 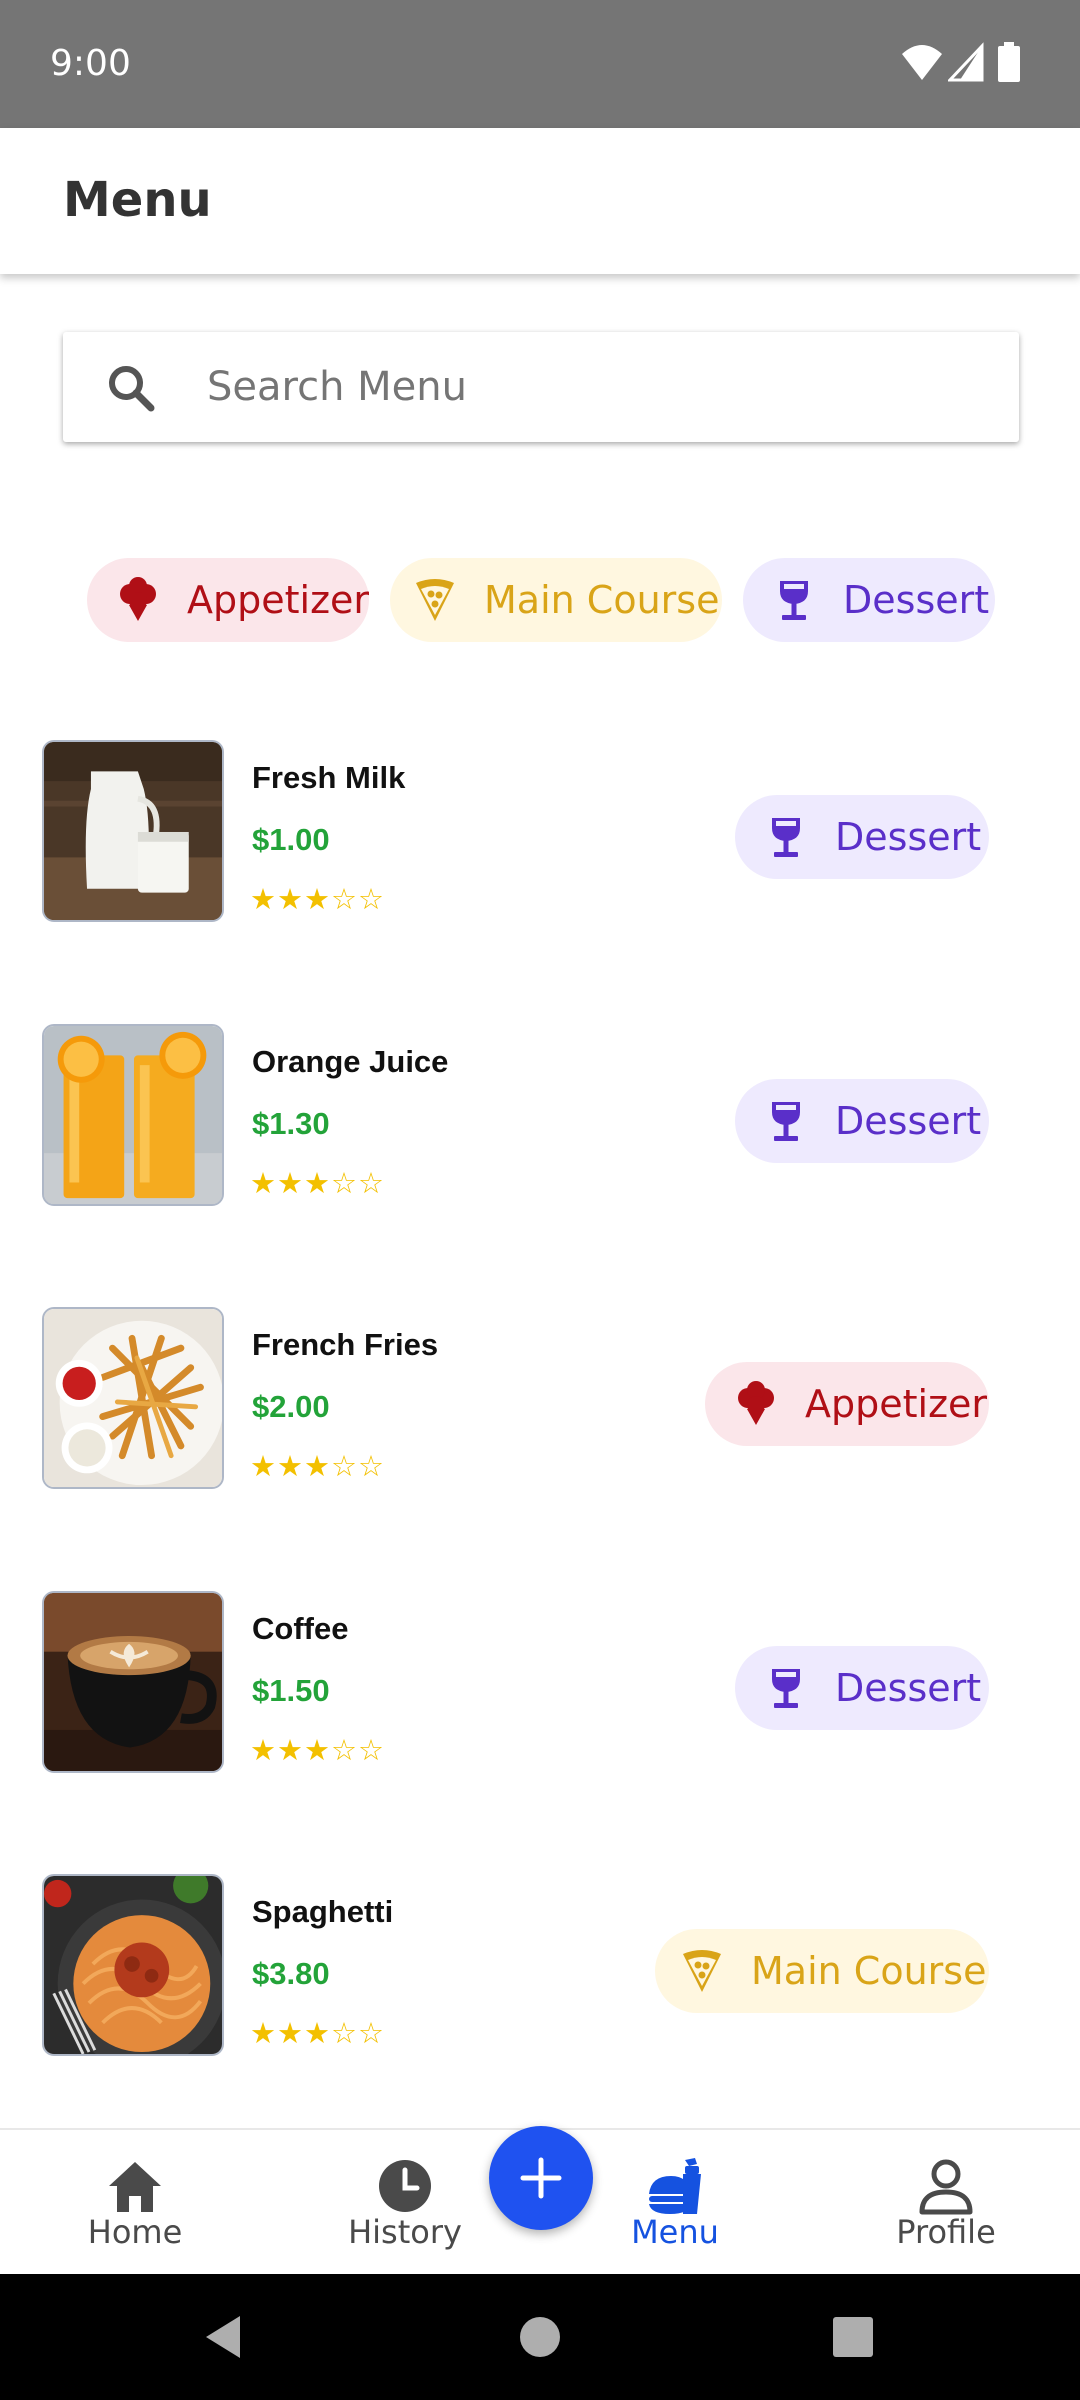 What do you see at coordinates (540, 64) in the screenshot?
I see `status-bar: 9:00` at bounding box center [540, 64].